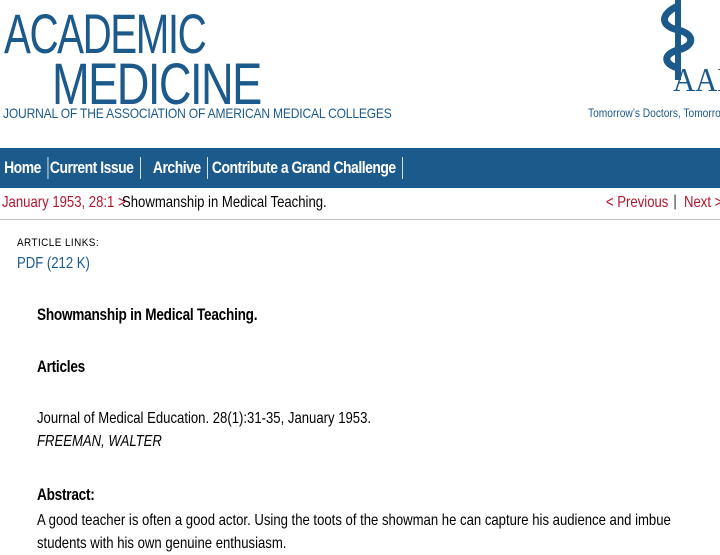 This screenshot has height=555, width=720. Describe the element at coordinates (702, 203) in the screenshot. I see `next-link: Next >` at that location.